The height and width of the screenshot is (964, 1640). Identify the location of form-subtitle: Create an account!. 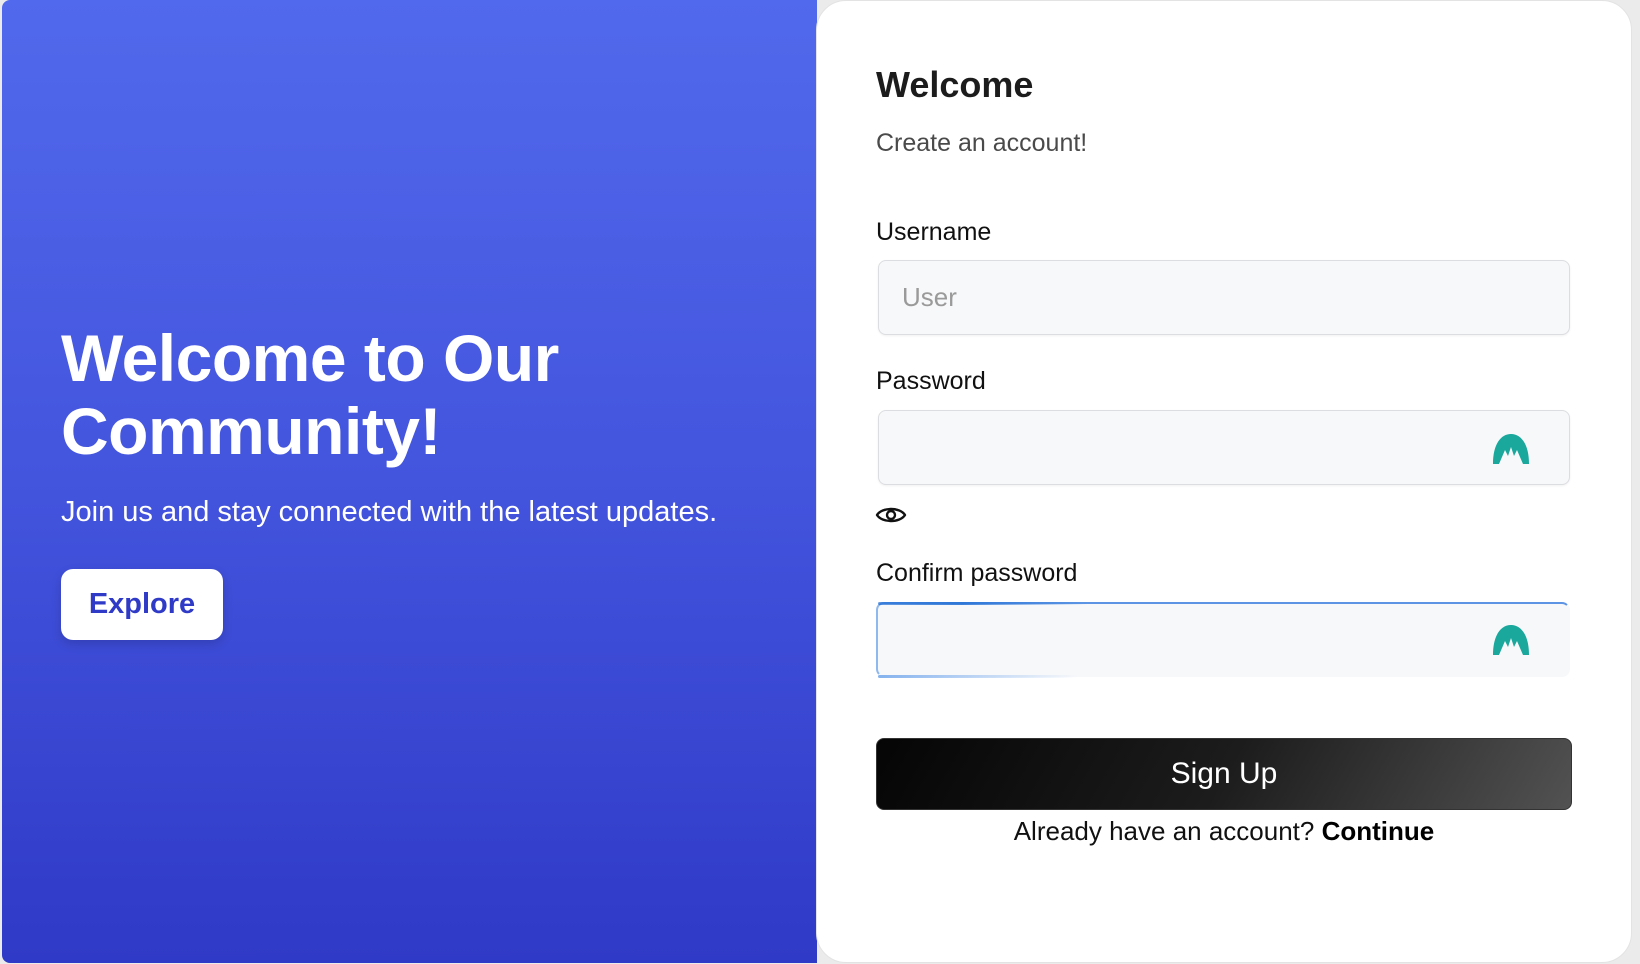
(982, 143).